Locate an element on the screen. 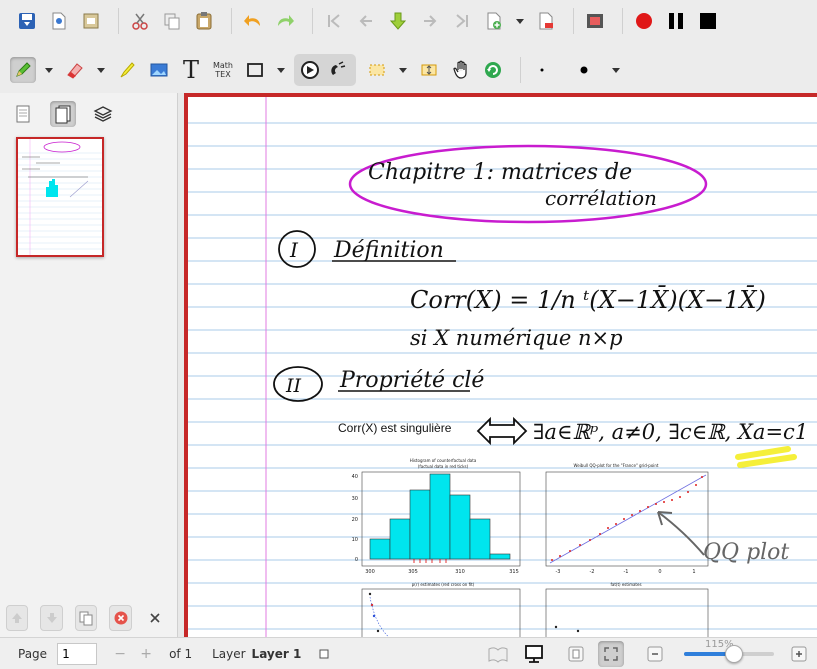  copy-icon is located at coordinates (172, 21).